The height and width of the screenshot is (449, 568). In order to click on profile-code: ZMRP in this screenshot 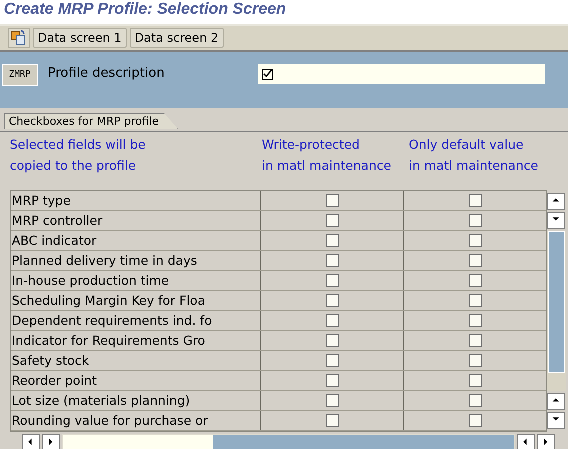, I will do `click(20, 75)`.